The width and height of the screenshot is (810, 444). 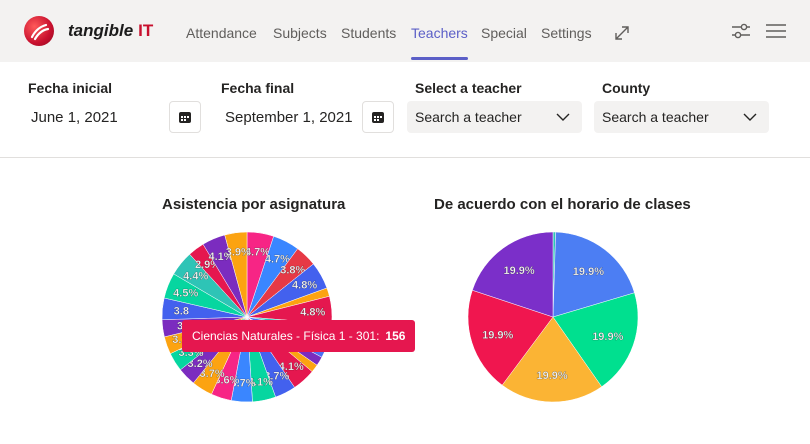 I want to click on tooltip-value: 156, so click(x=395, y=336).